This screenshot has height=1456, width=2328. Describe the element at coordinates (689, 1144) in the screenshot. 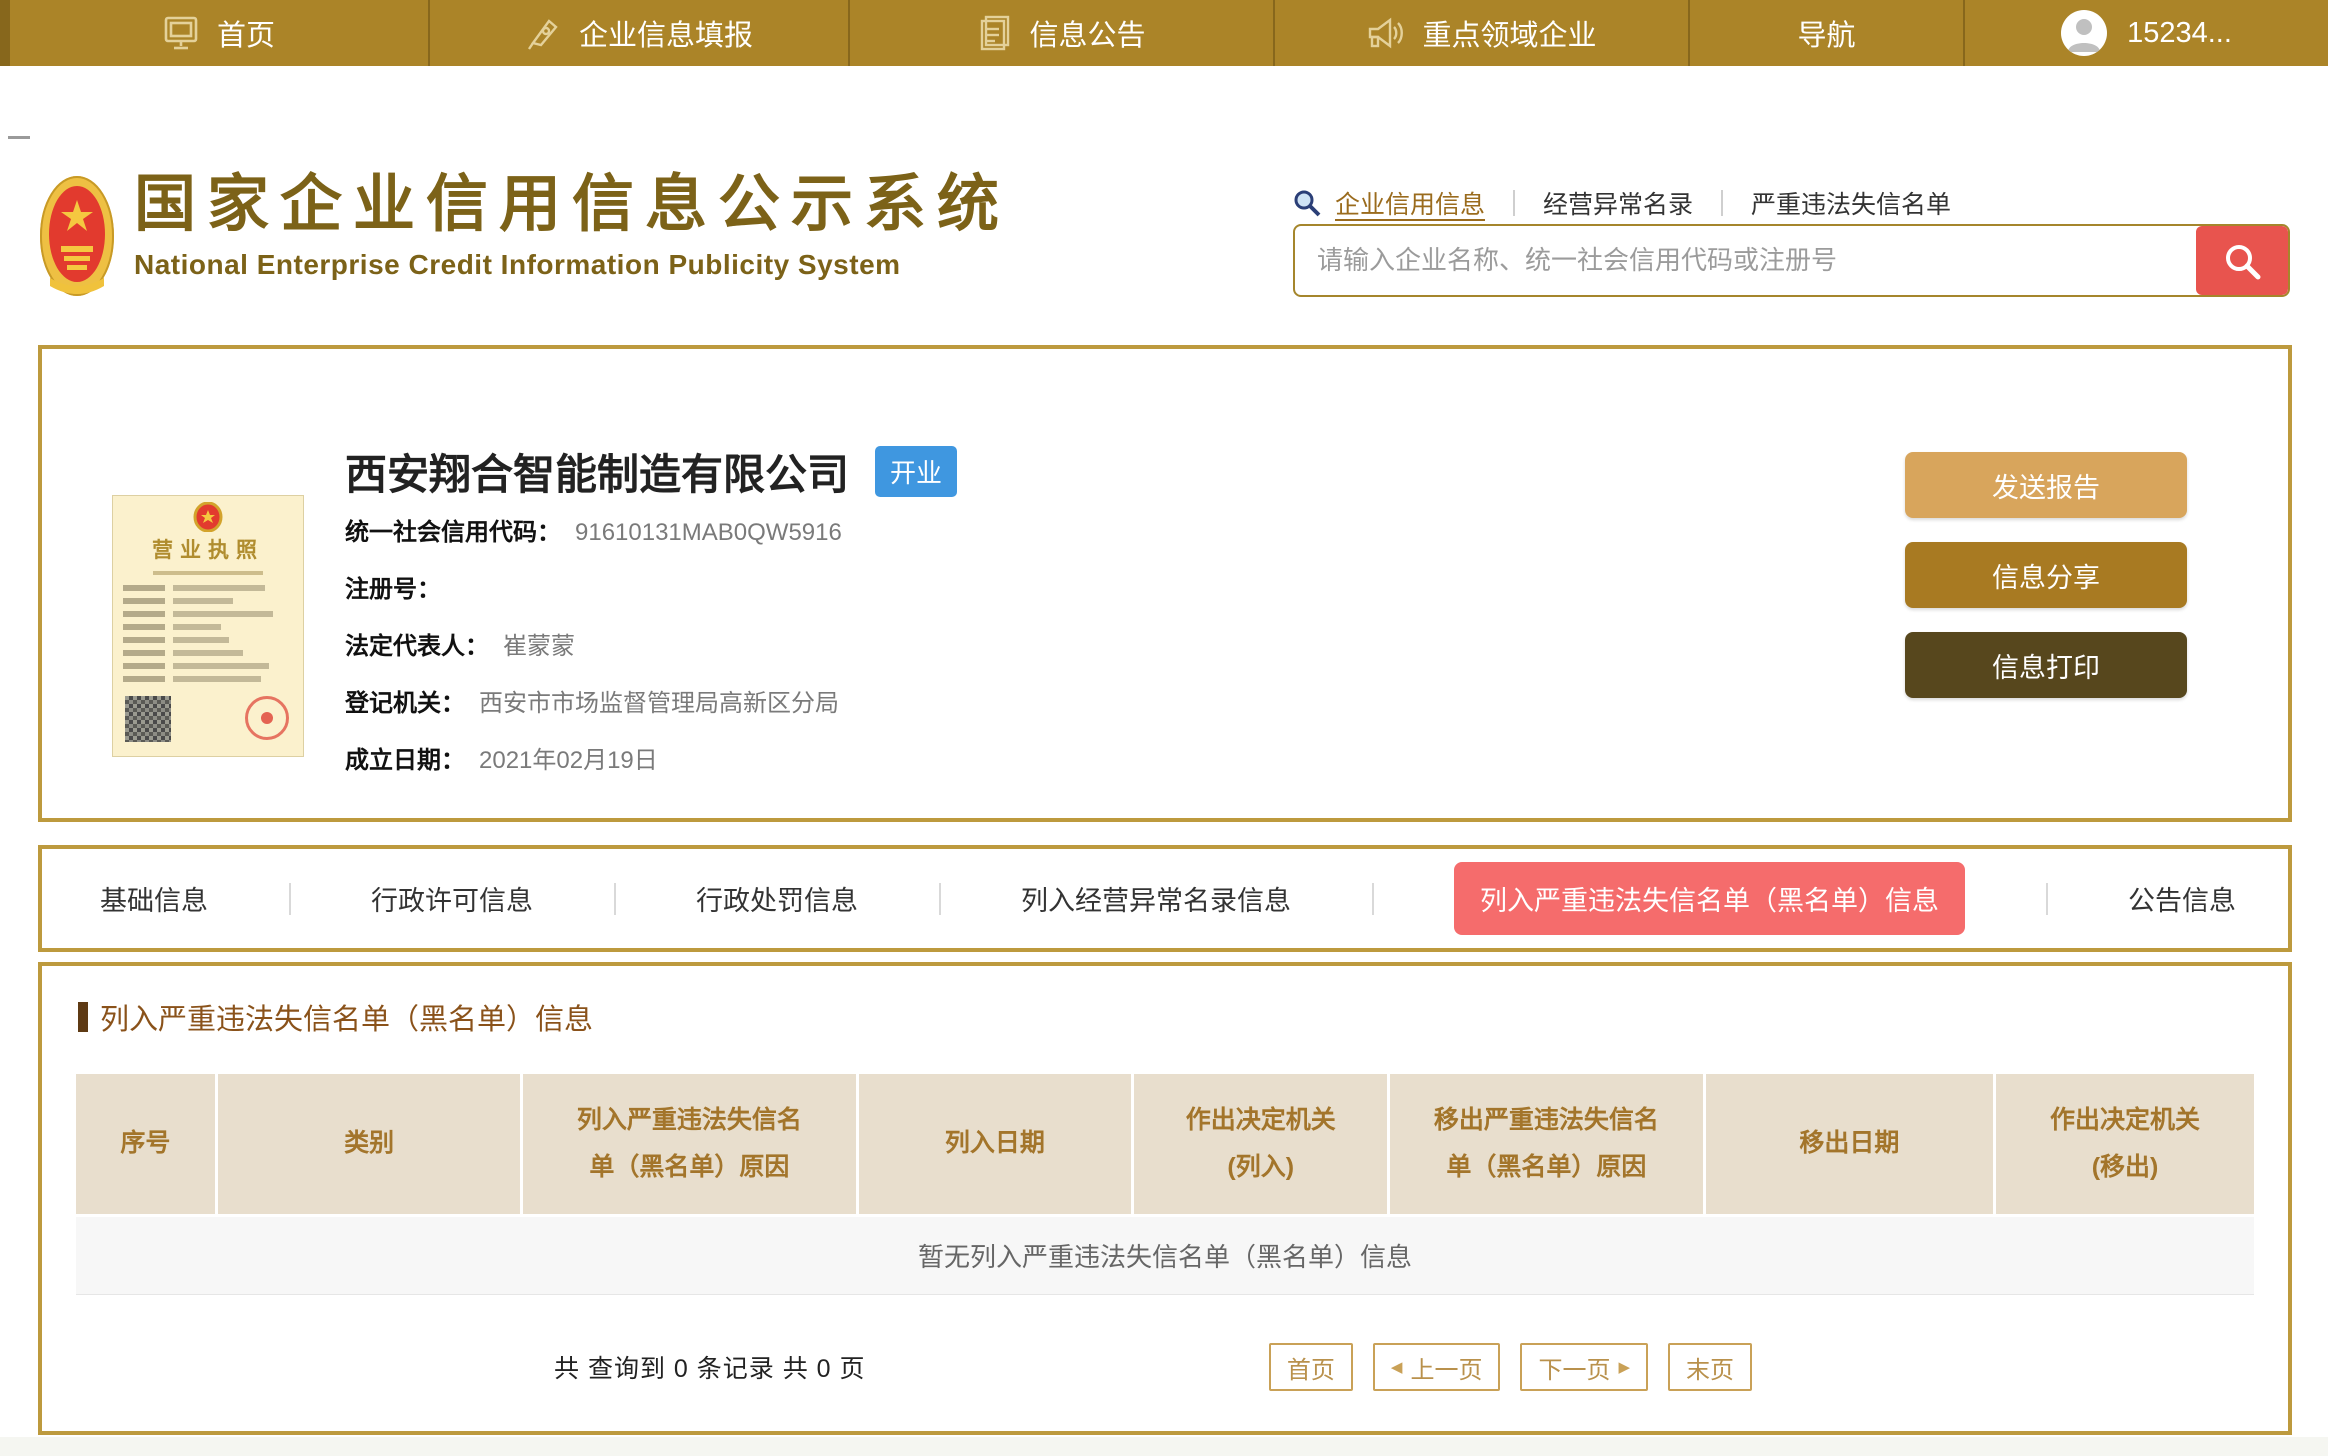

I see `column-header-listing-reason: 列入严重违法失信名 单（黑名单）原因` at that location.